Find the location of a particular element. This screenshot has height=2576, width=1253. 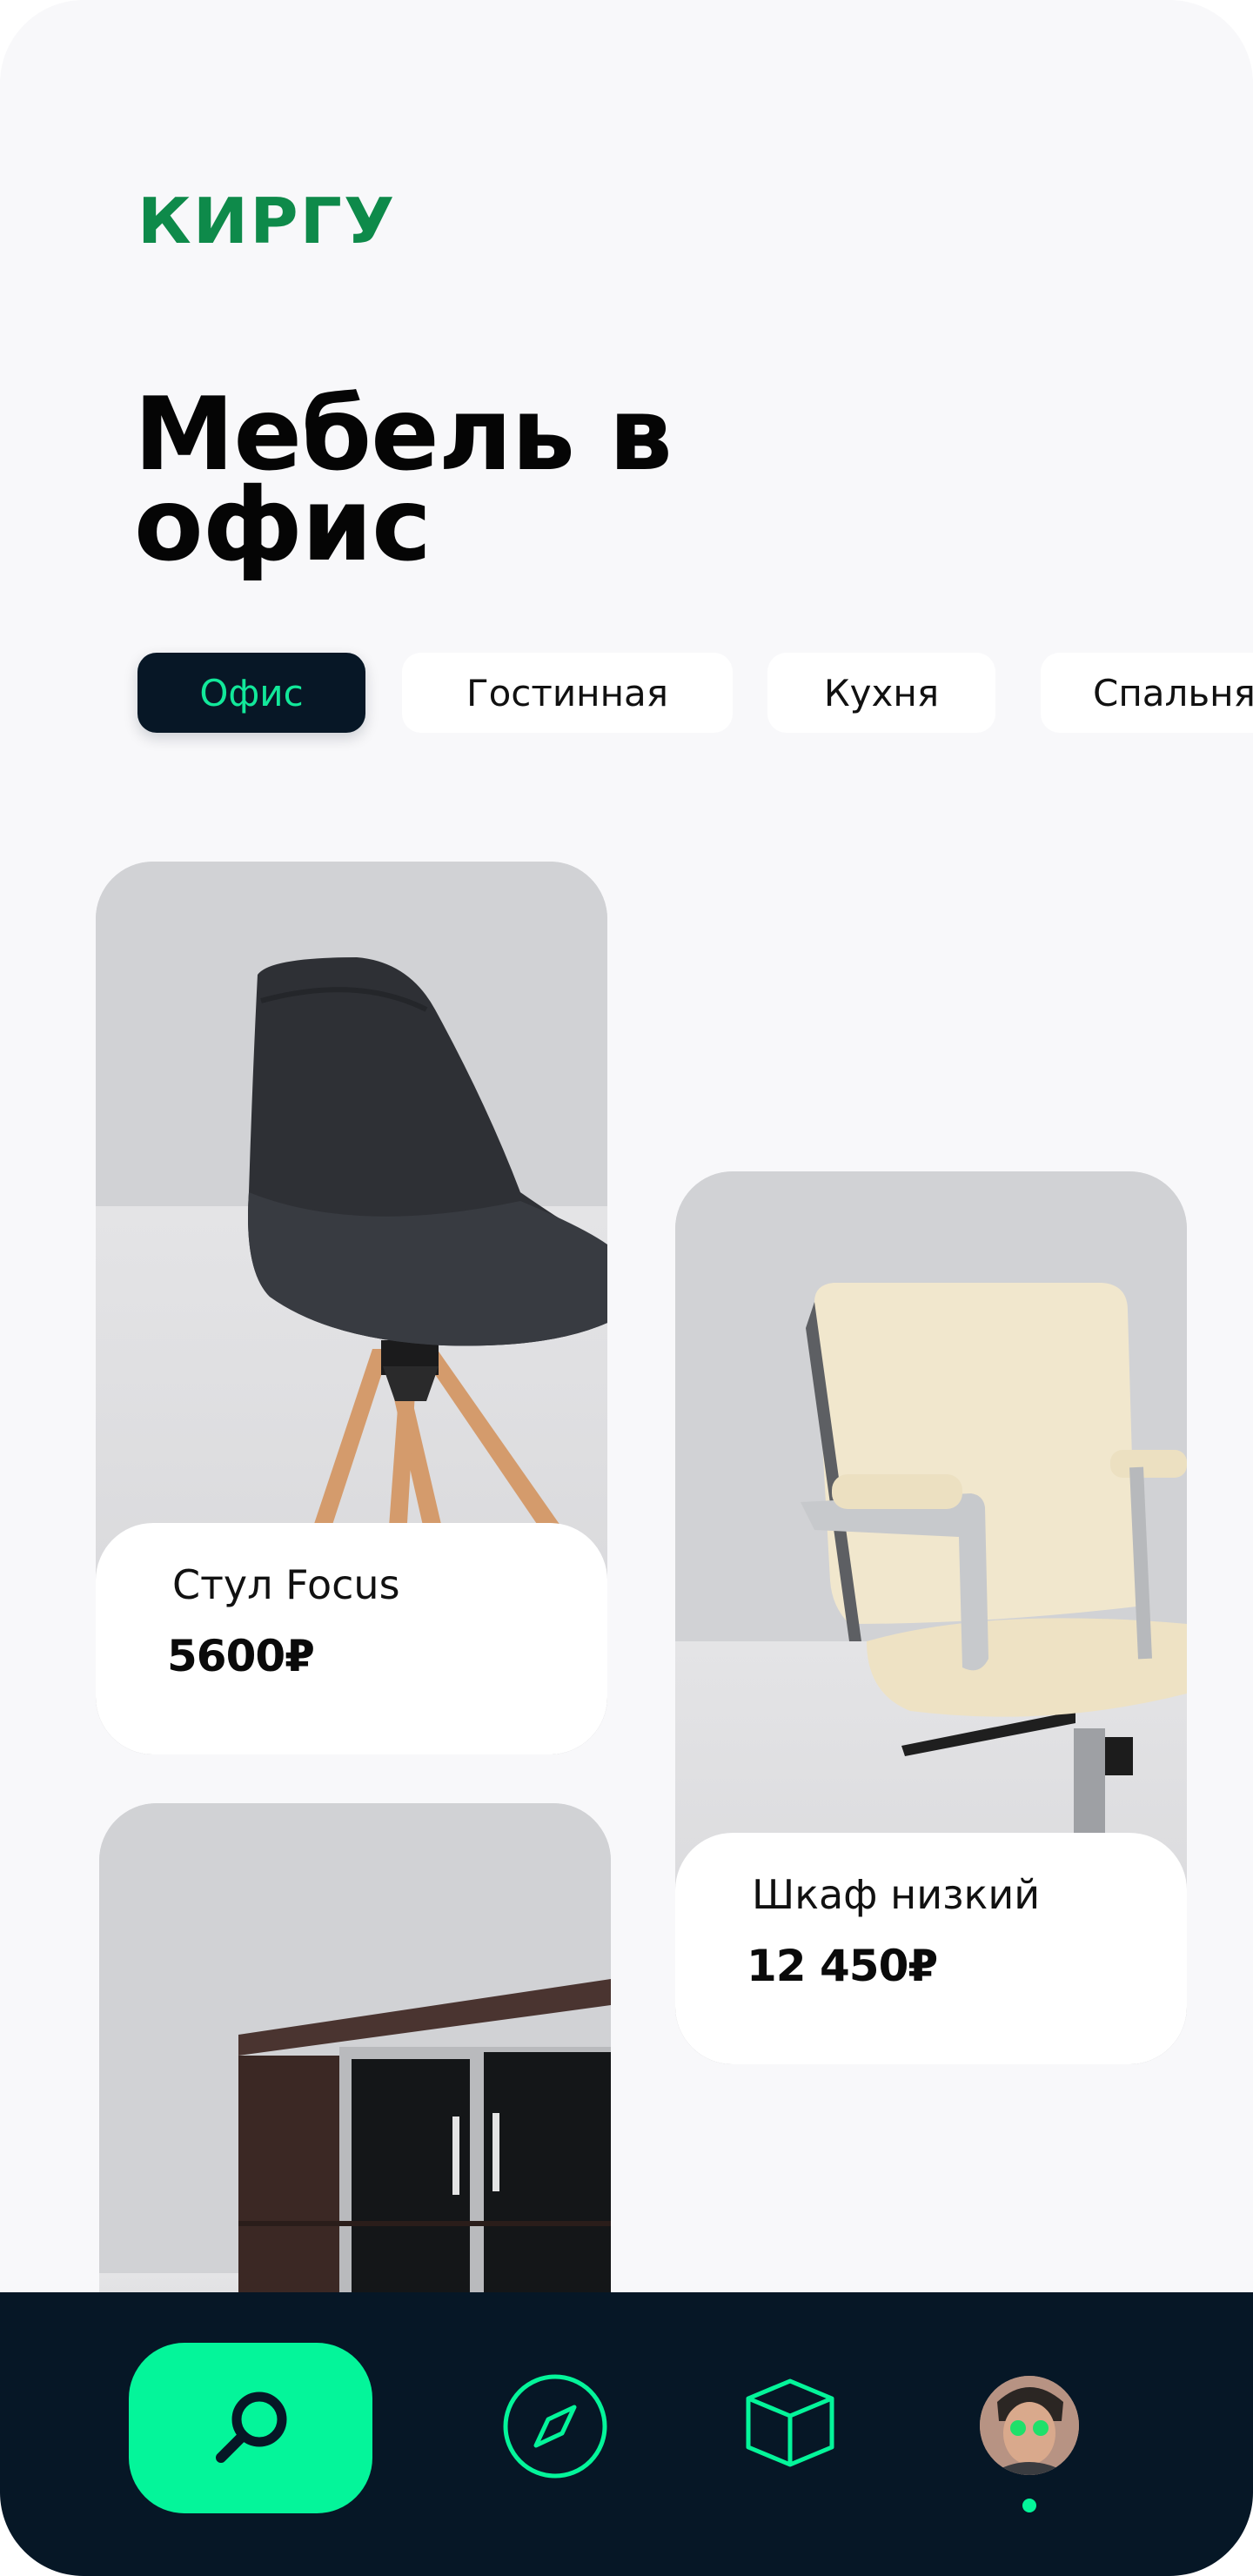

product-price: 12 450₽ is located at coordinates (842, 1966).